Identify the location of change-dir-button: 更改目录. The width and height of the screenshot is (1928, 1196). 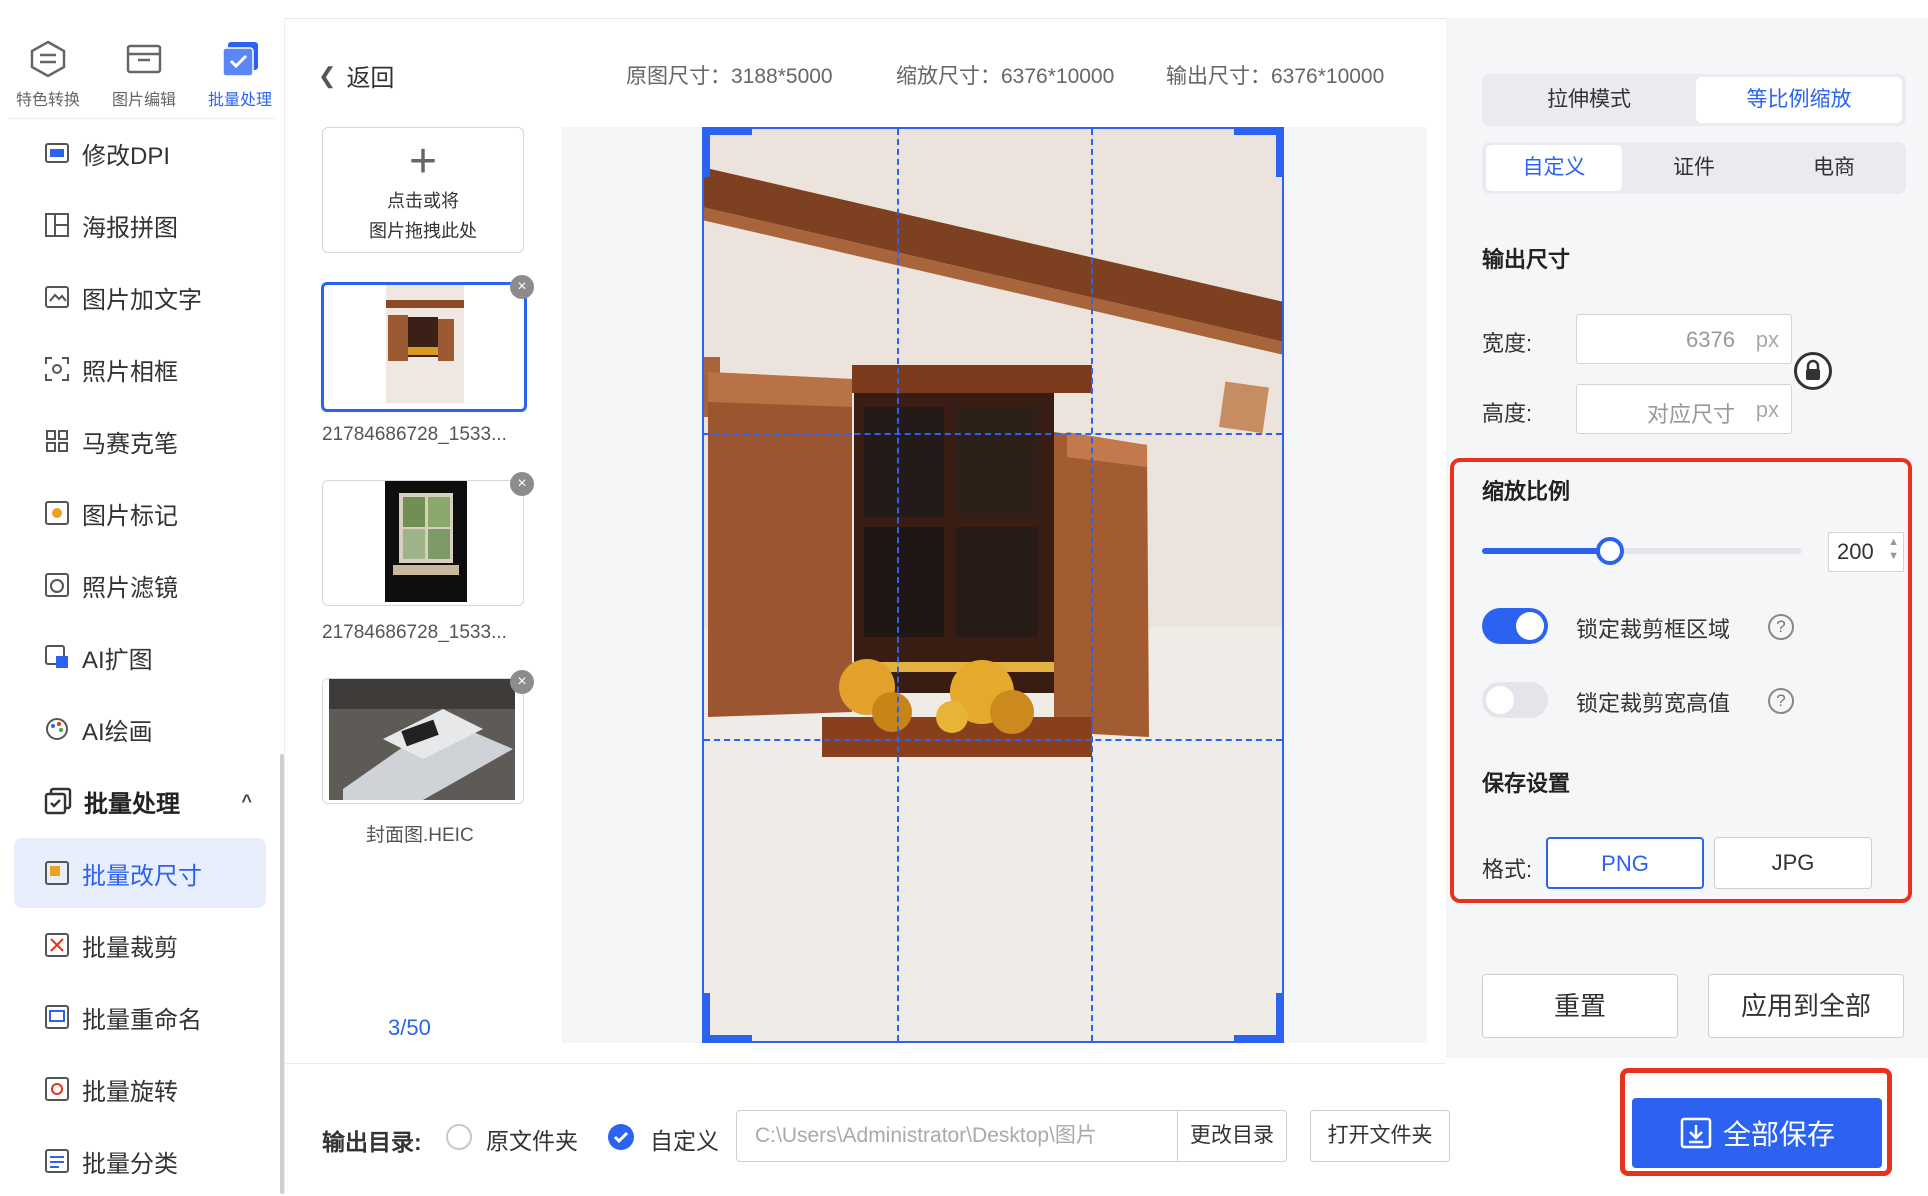
(1232, 1136).